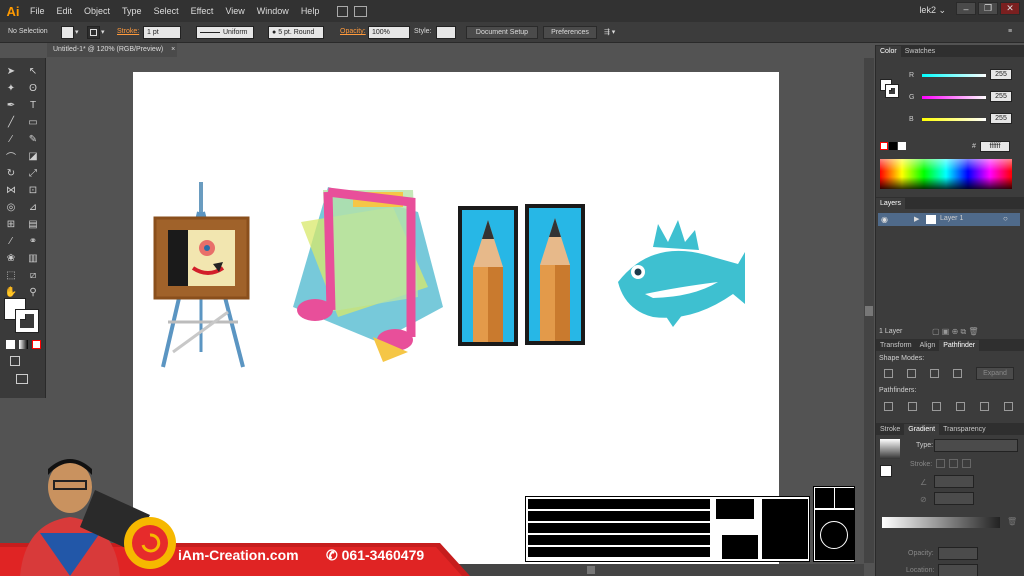 The image size is (1024, 576). I want to click on slice-tool-icon: ⧄, so click(33, 275).